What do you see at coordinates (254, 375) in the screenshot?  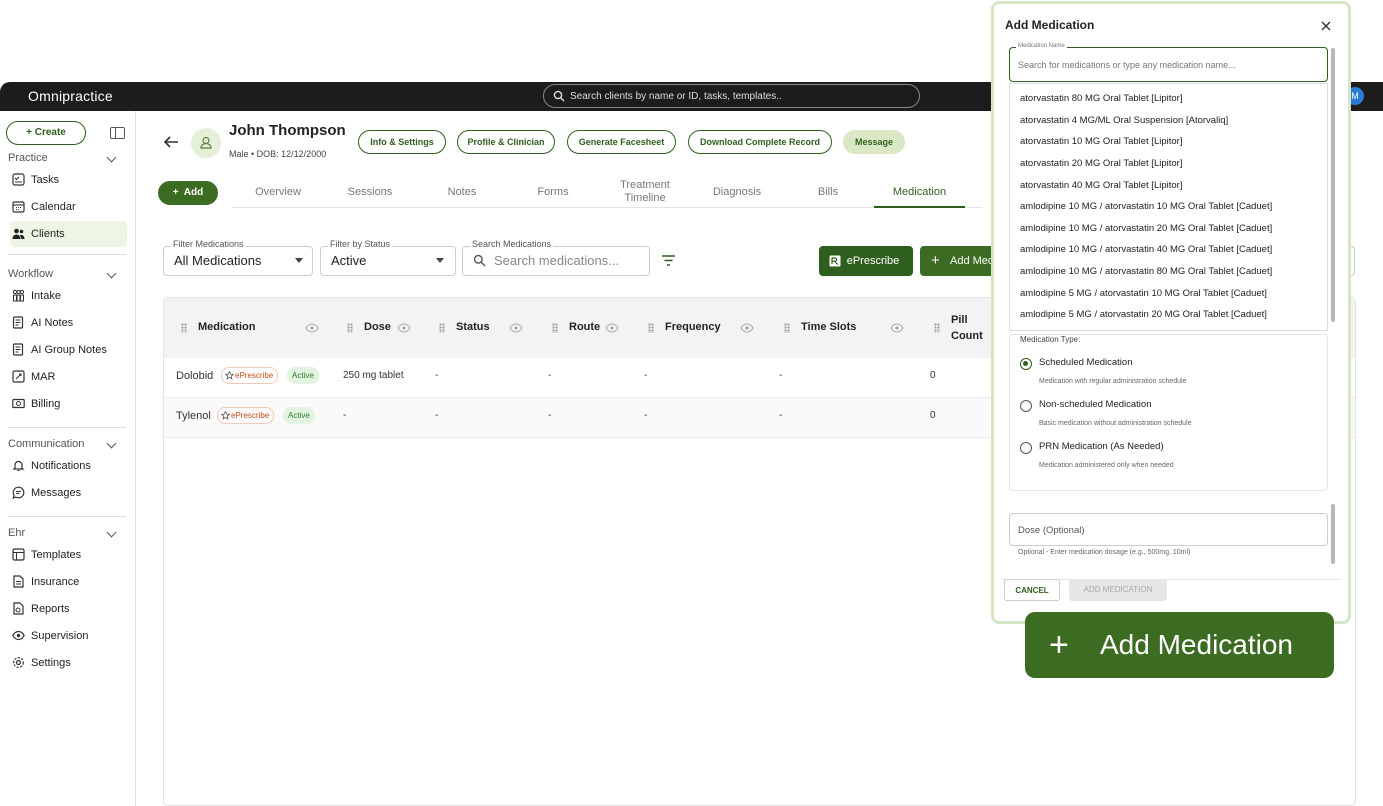 I see `eprescribe-tag-label: ePrescribe` at bounding box center [254, 375].